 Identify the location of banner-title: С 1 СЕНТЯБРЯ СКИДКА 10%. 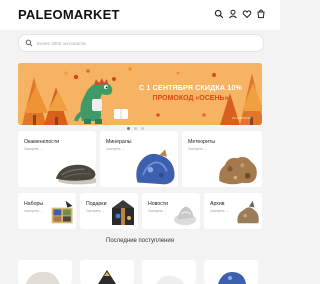
(190, 87).